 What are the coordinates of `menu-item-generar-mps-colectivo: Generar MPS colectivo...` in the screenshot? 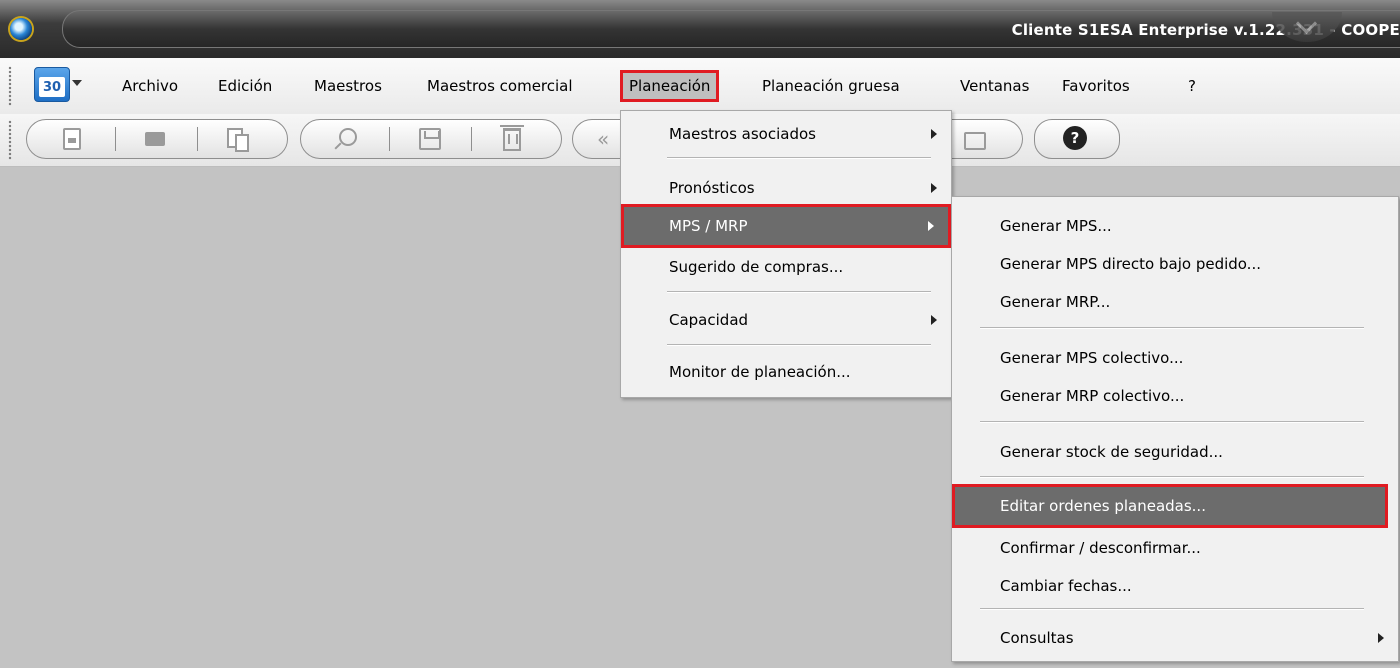 It's located at (1175, 358).